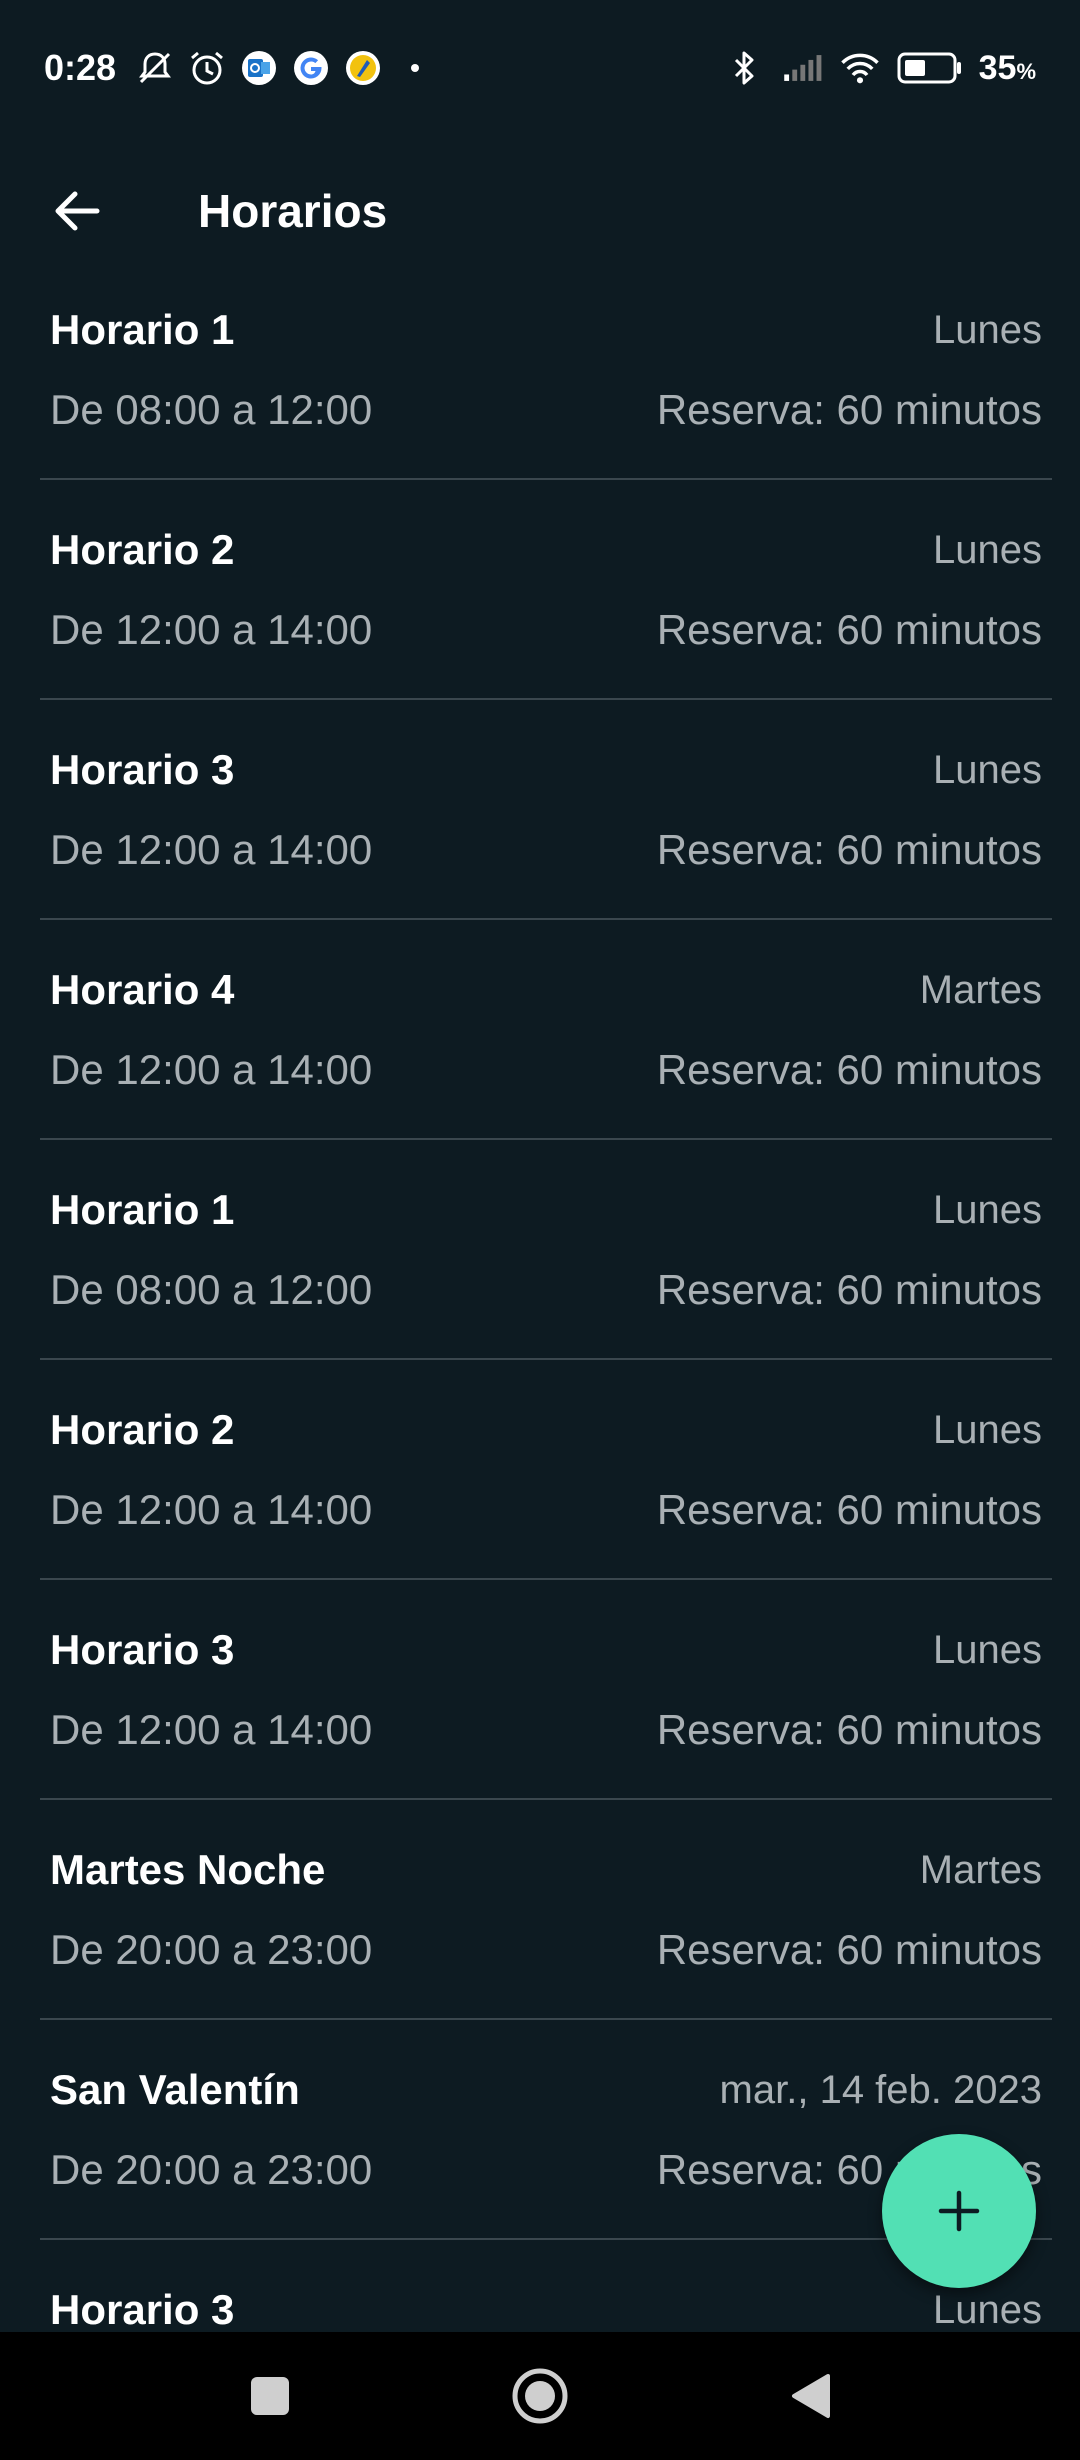  What do you see at coordinates (744, 68) in the screenshot?
I see `bluetooth-icon` at bounding box center [744, 68].